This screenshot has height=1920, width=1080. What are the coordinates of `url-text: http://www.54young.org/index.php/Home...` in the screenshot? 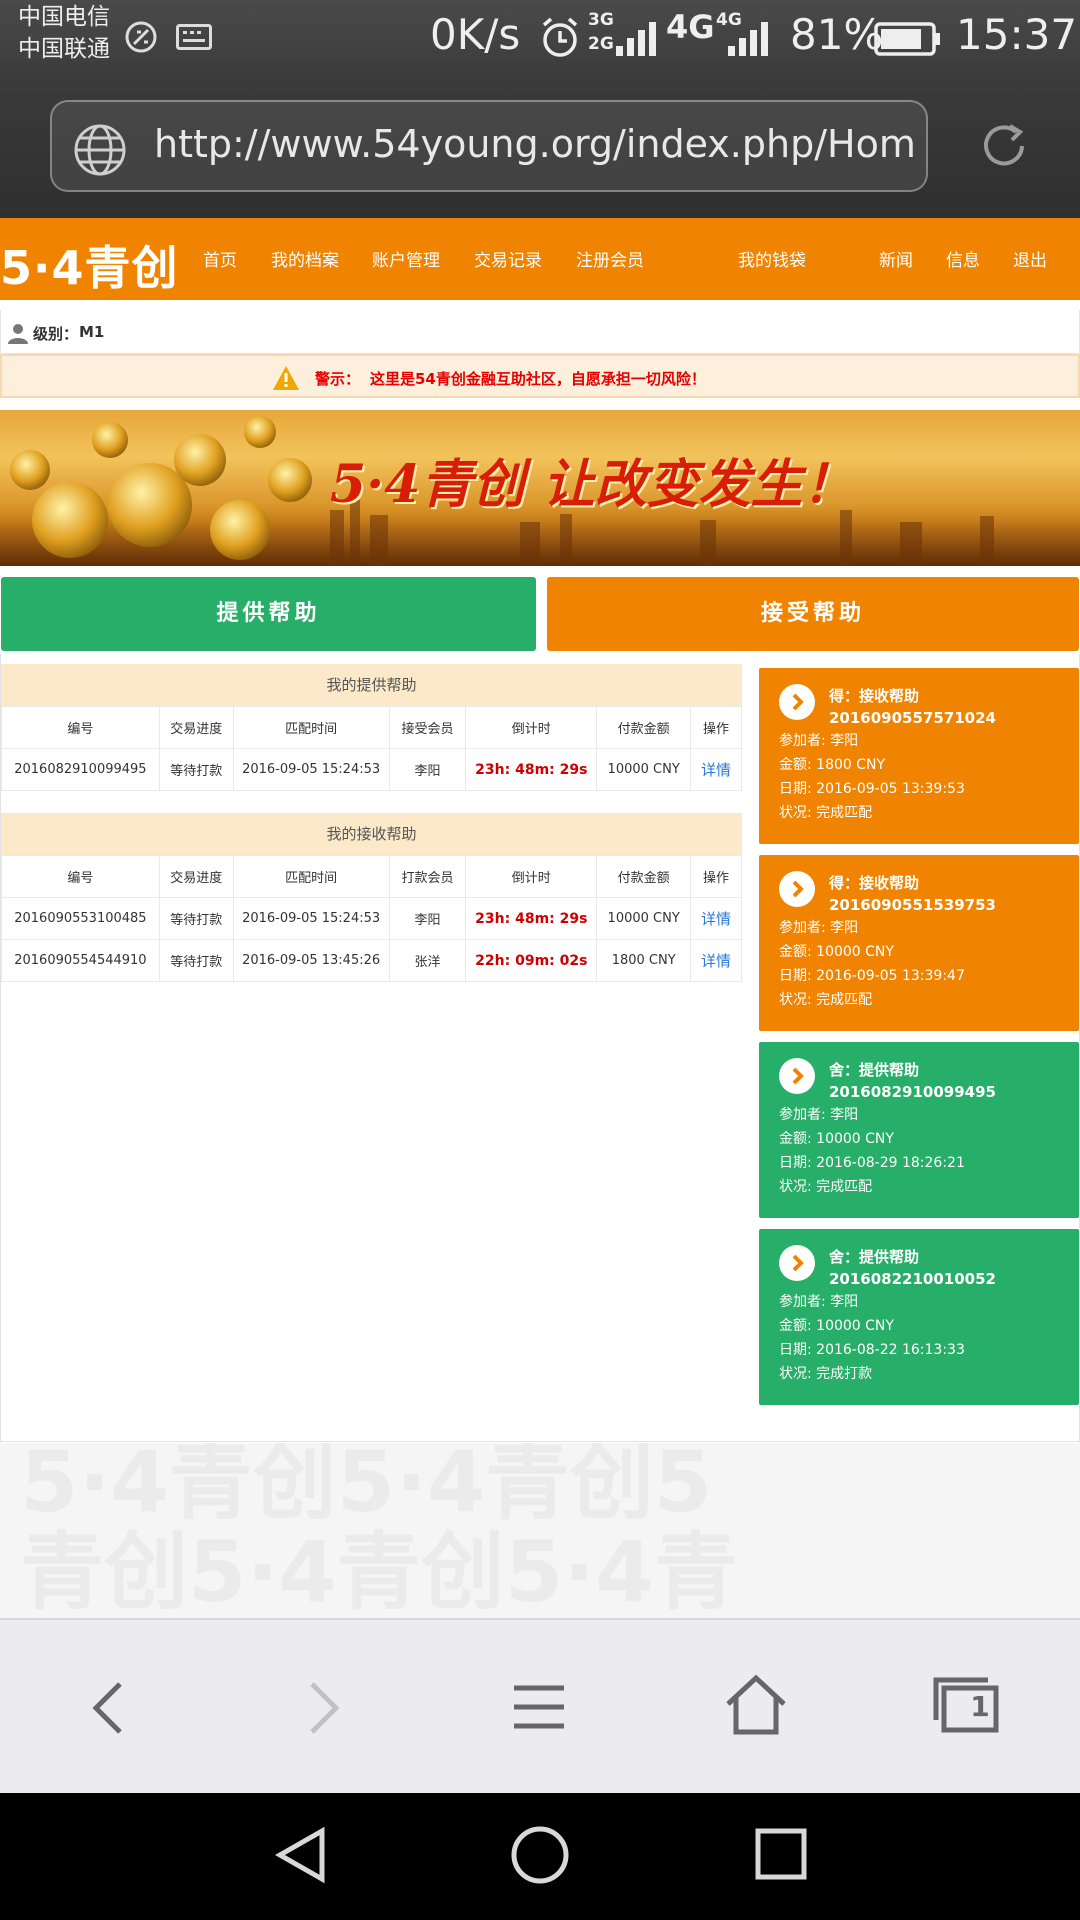 It's located at (534, 144).